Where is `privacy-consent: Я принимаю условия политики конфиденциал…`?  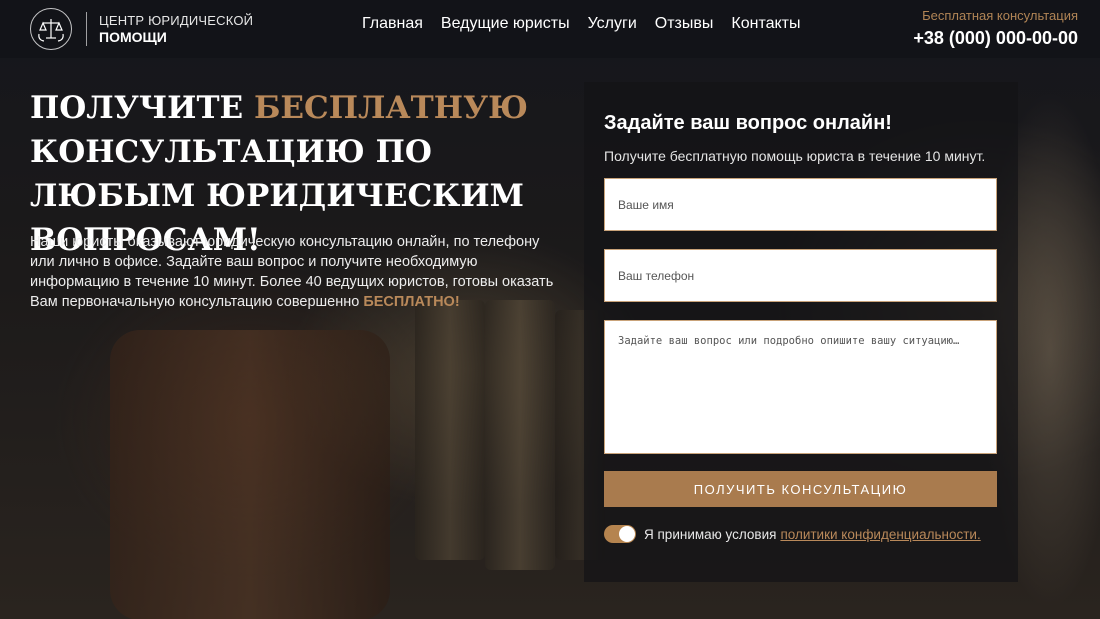
privacy-consent: Я принимаю условия политики конфиденциал… is located at coordinates (792, 534).